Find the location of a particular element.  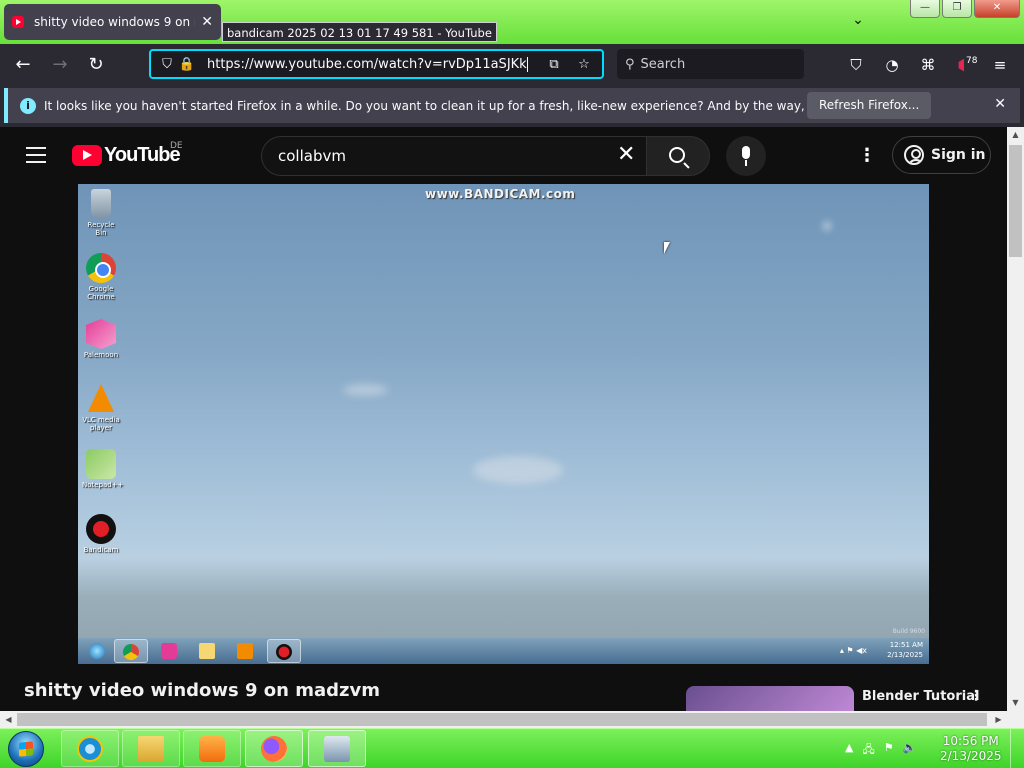

video-title: shitty video windows 9 on madzvm is located at coordinates (202, 690).